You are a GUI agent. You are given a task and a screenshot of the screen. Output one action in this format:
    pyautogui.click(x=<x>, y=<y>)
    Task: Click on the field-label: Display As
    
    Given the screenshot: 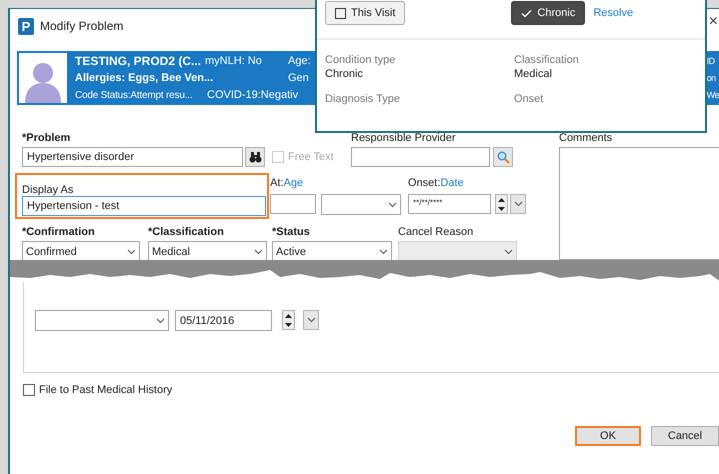 What is the action you would take?
    pyautogui.click(x=48, y=190)
    